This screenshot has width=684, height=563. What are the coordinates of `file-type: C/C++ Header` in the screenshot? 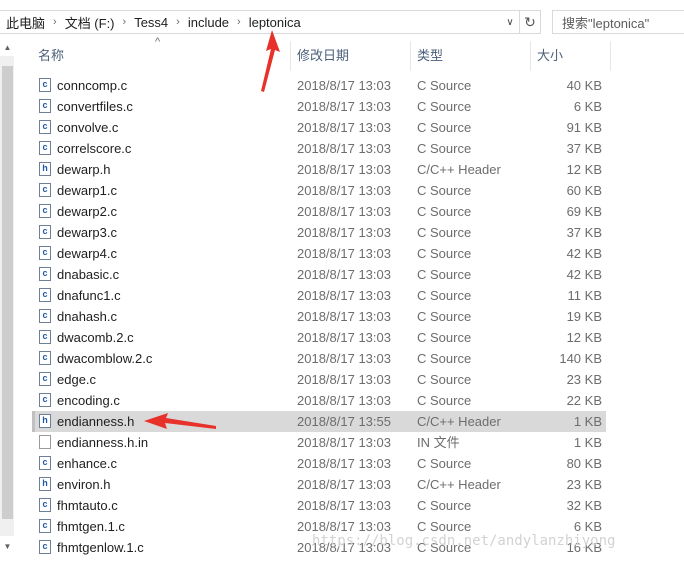 It's located at (459, 421).